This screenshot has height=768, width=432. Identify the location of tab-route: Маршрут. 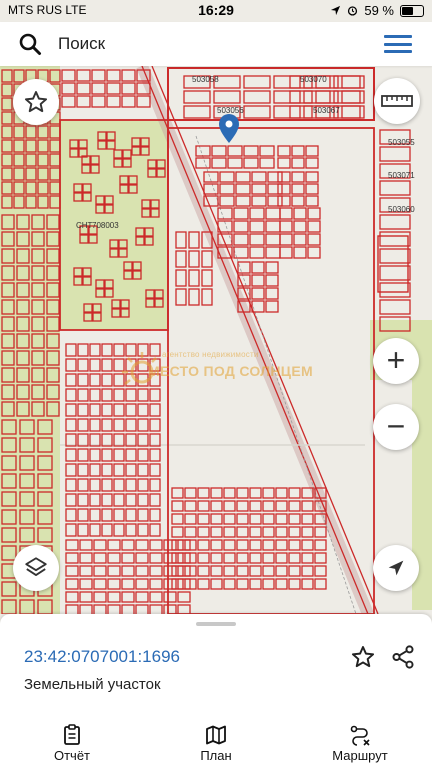
(360, 743).